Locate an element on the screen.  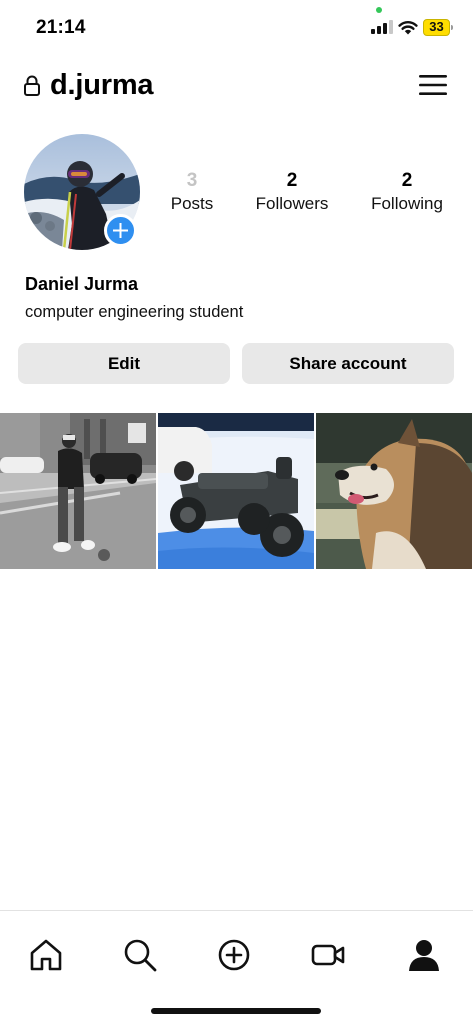
display-name: Daniel Jurma is located at coordinates (82, 284).